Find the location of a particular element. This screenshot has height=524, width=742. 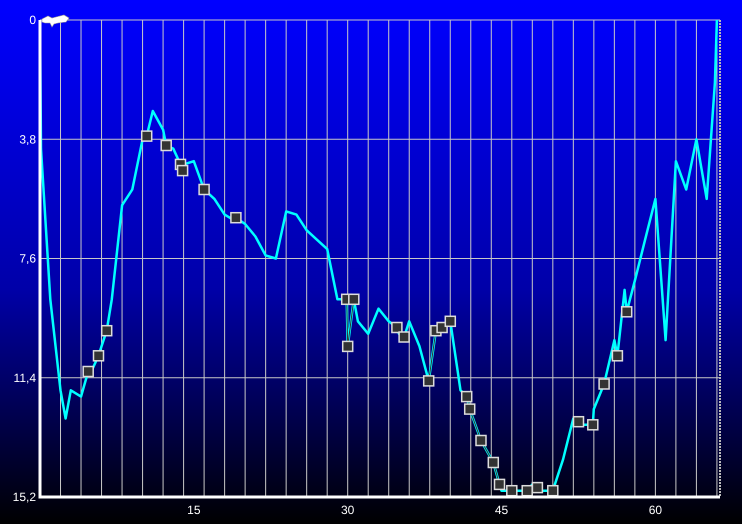

axis-label: 11,4 is located at coordinates (25, 377).